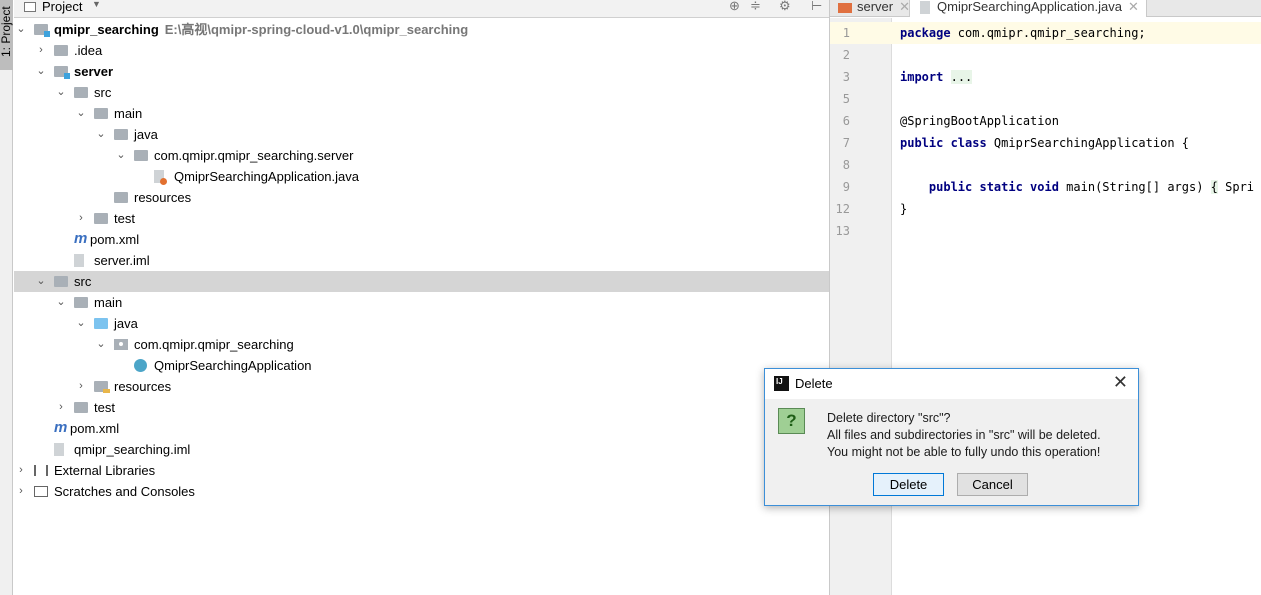 The image size is (1261, 595). Describe the element at coordinates (105, 470) in the screenshot. I see `item-name: External Libraries` at that location.